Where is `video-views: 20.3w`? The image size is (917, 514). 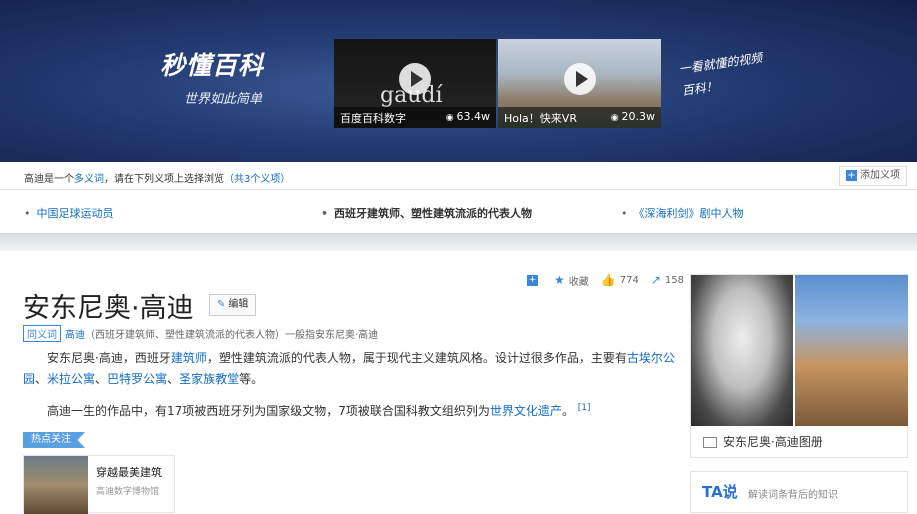 video-views: 20.3w is located at coordinates (633, 117).